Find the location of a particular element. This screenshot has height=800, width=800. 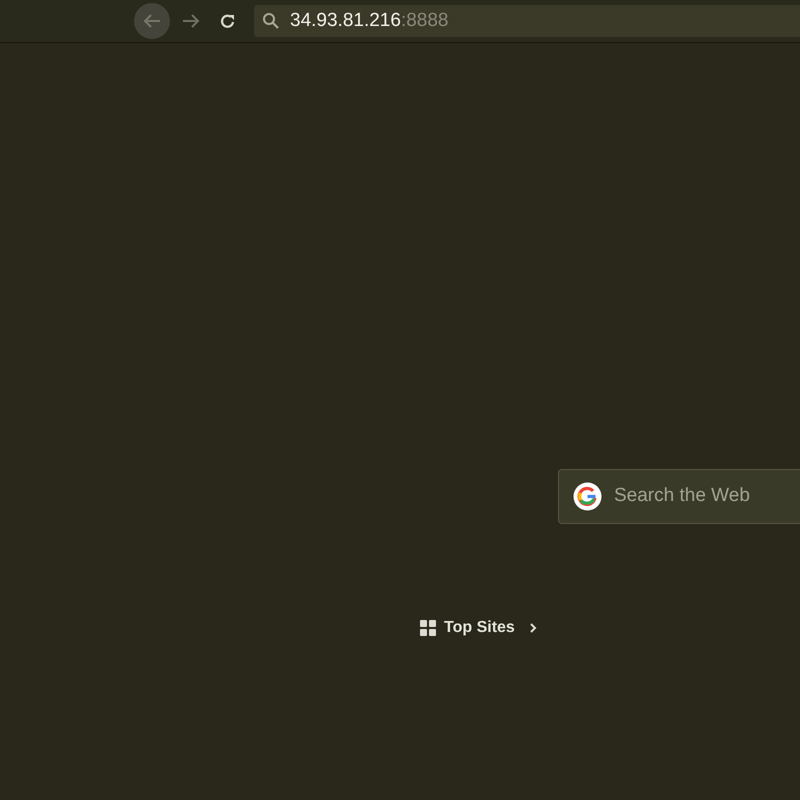

chevron-right-icon is located at coordinates (532, 628).